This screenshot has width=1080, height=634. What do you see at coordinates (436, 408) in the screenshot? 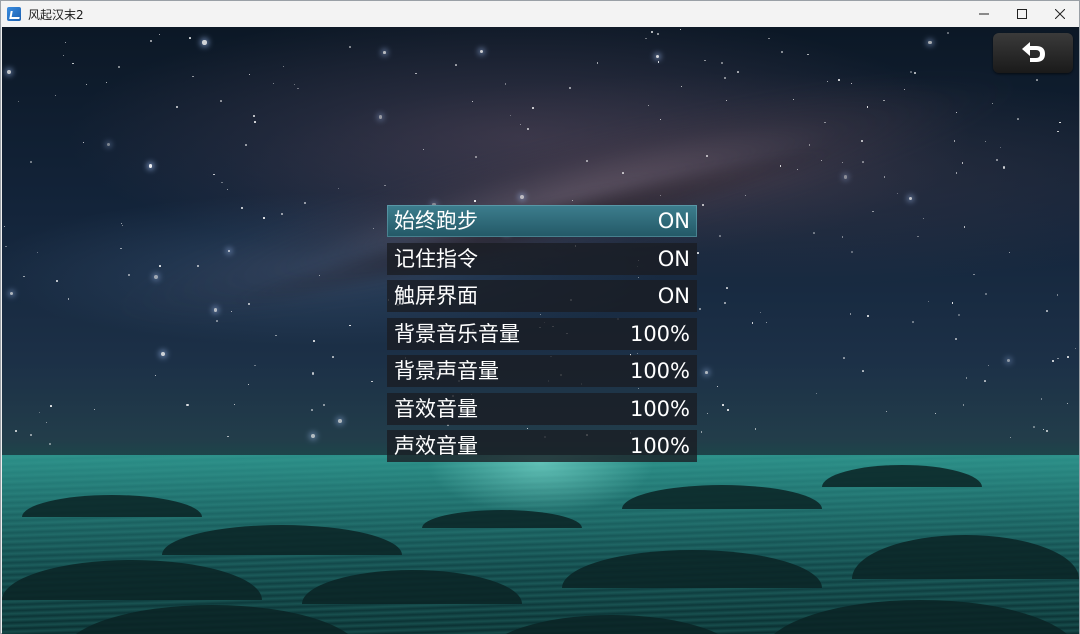
I see `option-label: 音效音量` at bounding box center [436, 408].